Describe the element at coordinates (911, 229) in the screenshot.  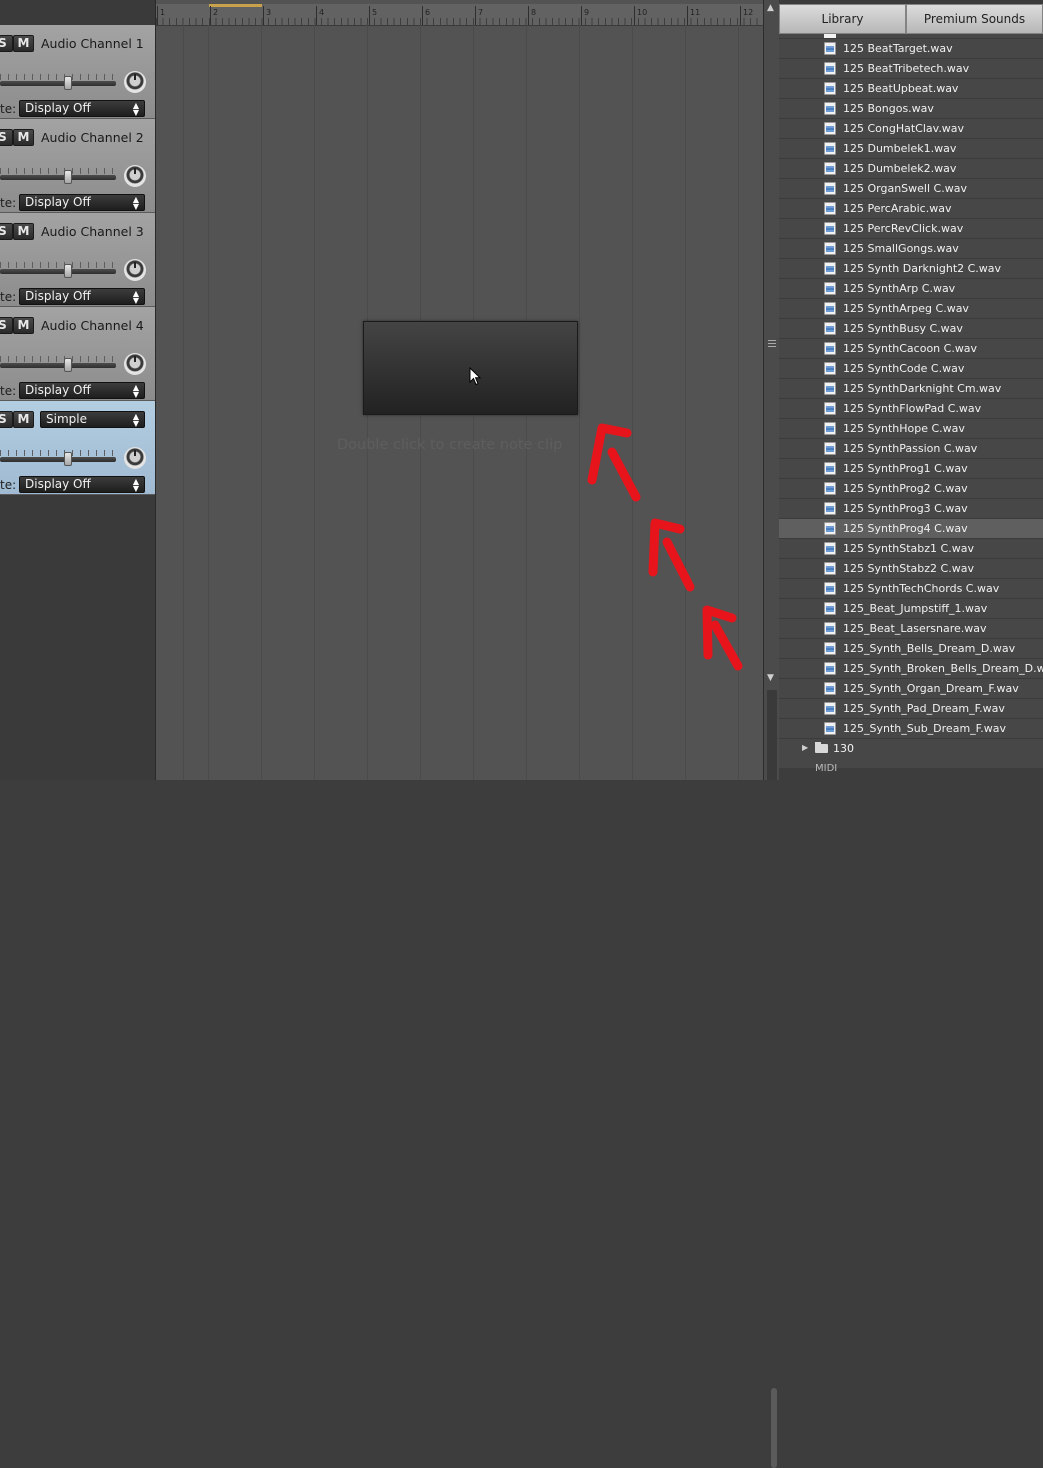
I see `file-list-item: 125 PercRevClick.wav` at that location.